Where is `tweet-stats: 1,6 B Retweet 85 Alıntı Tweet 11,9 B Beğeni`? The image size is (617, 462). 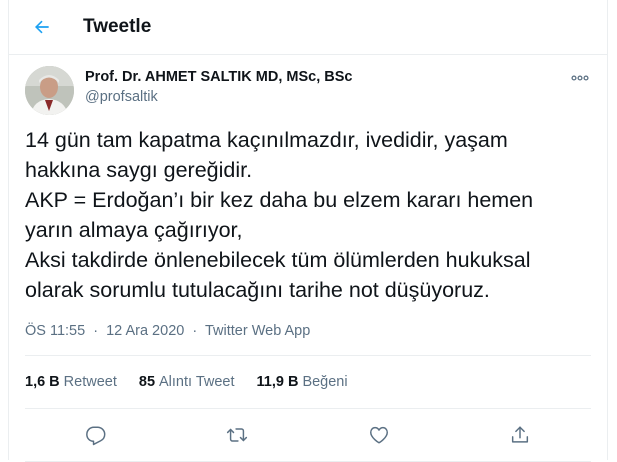 tweet-stats: 1,6 B Retweet 85 Alıntı Tweet 11,9 B Beğeni is located at coordinates (308, 382).